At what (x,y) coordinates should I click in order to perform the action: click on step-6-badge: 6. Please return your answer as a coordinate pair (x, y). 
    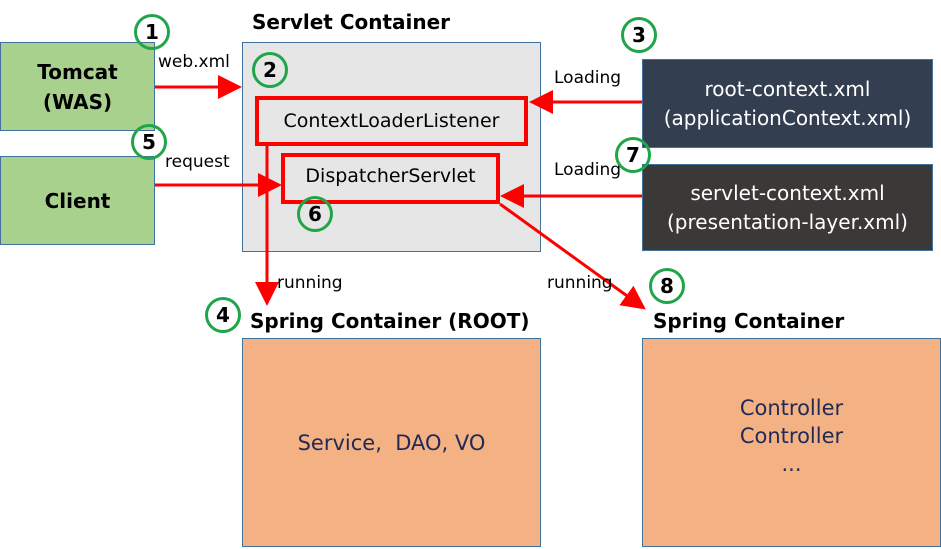
    Looking at the image, I should click on (315, 214).